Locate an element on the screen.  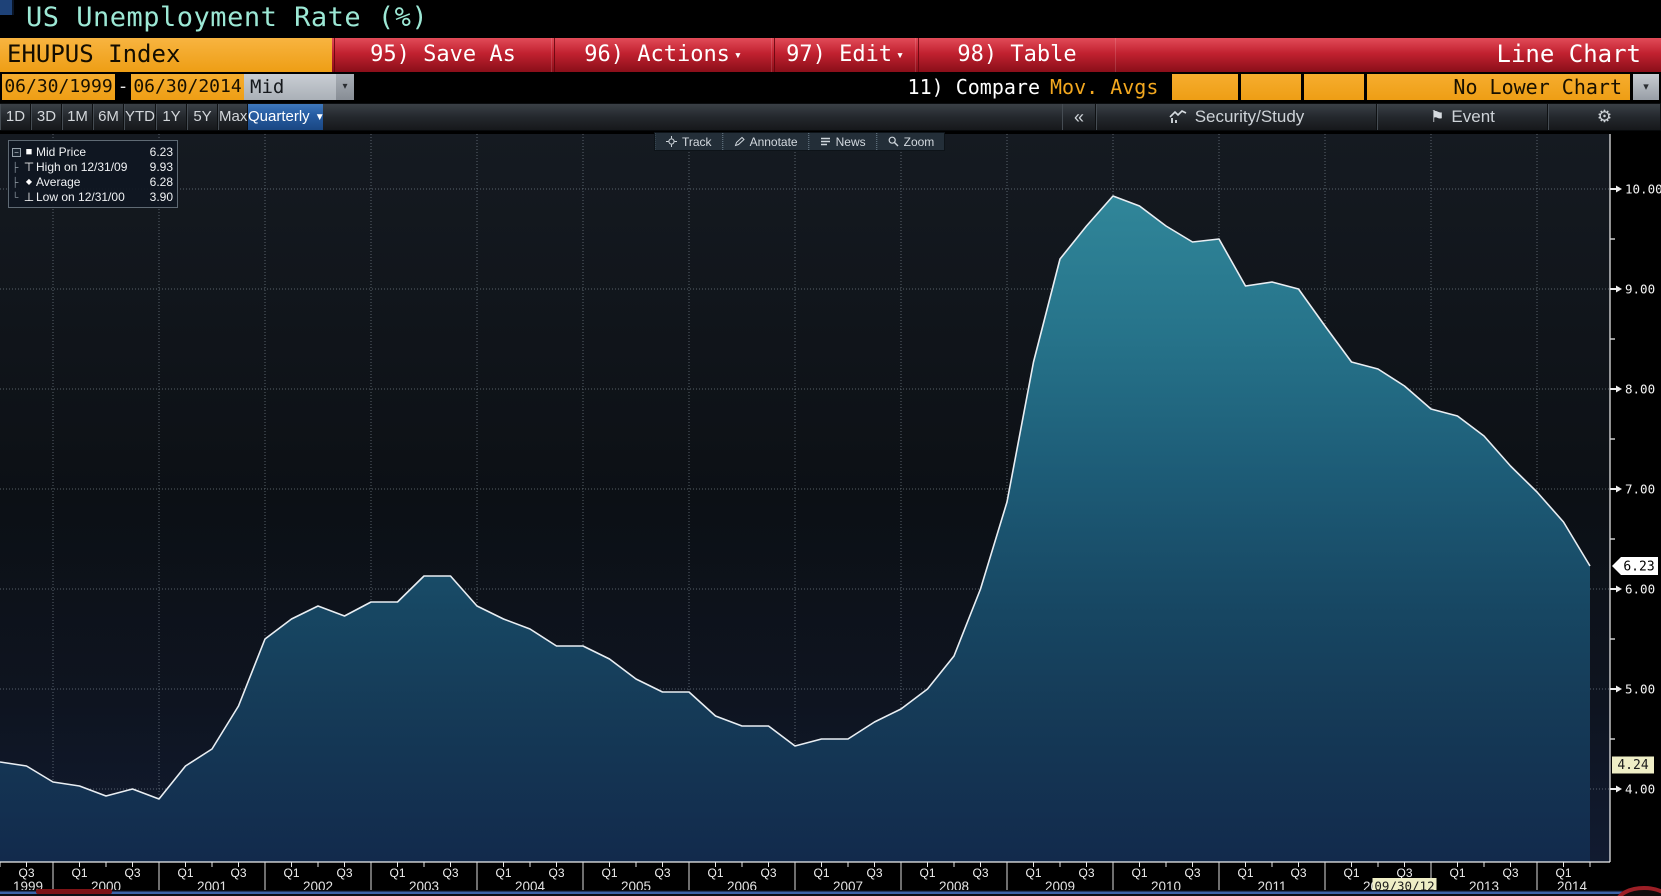
crosshair-value-badge: 4.24 is located at coordinates (1633, 765).